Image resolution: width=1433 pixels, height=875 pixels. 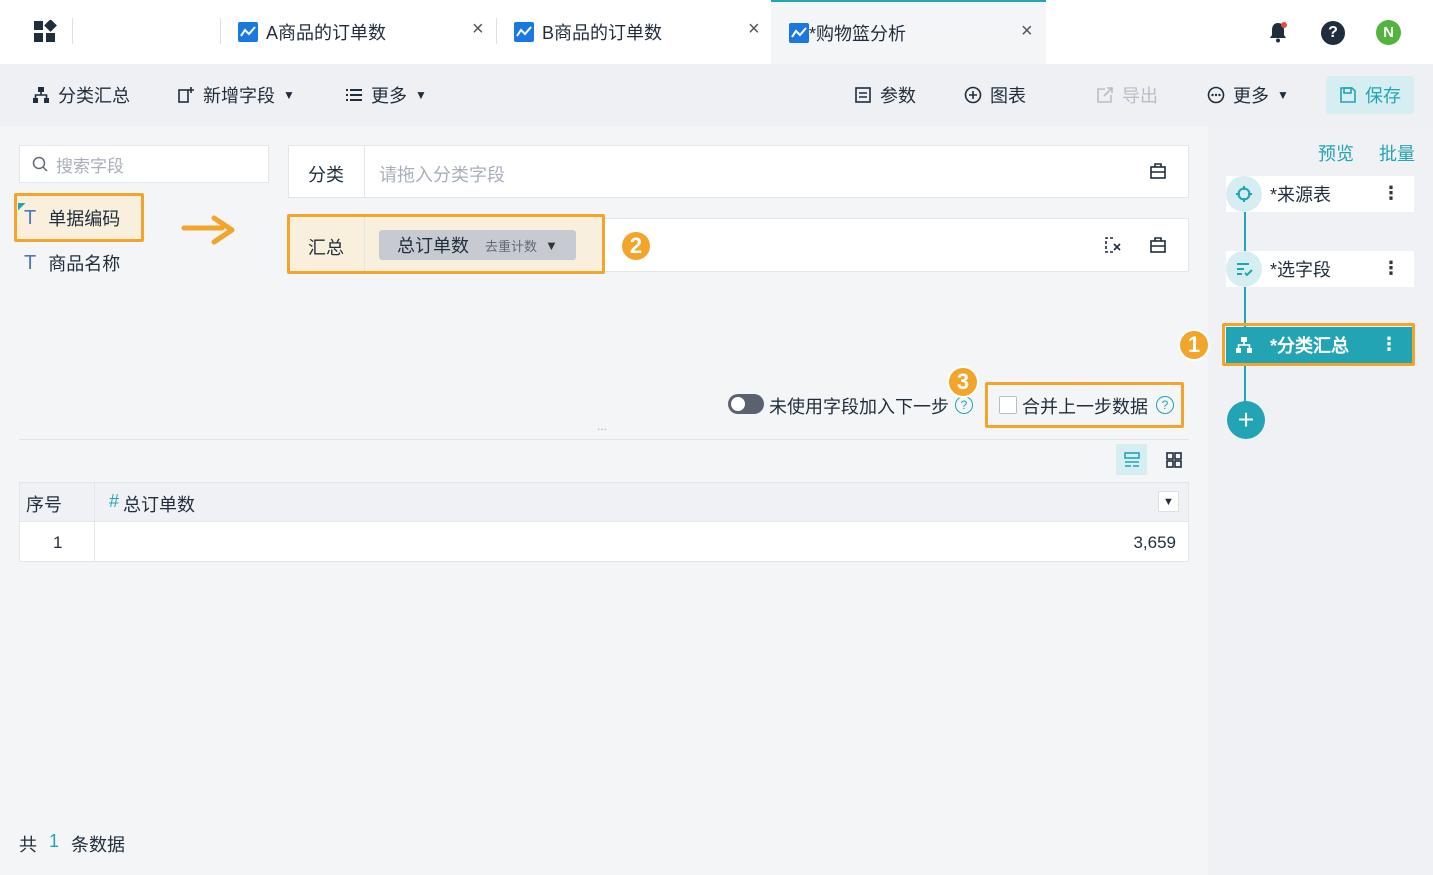 What do you see at coordinates (94, 96) in the screenshot?
I see `group-summary-label: 分类汇总` at bounding box center [94, 96].